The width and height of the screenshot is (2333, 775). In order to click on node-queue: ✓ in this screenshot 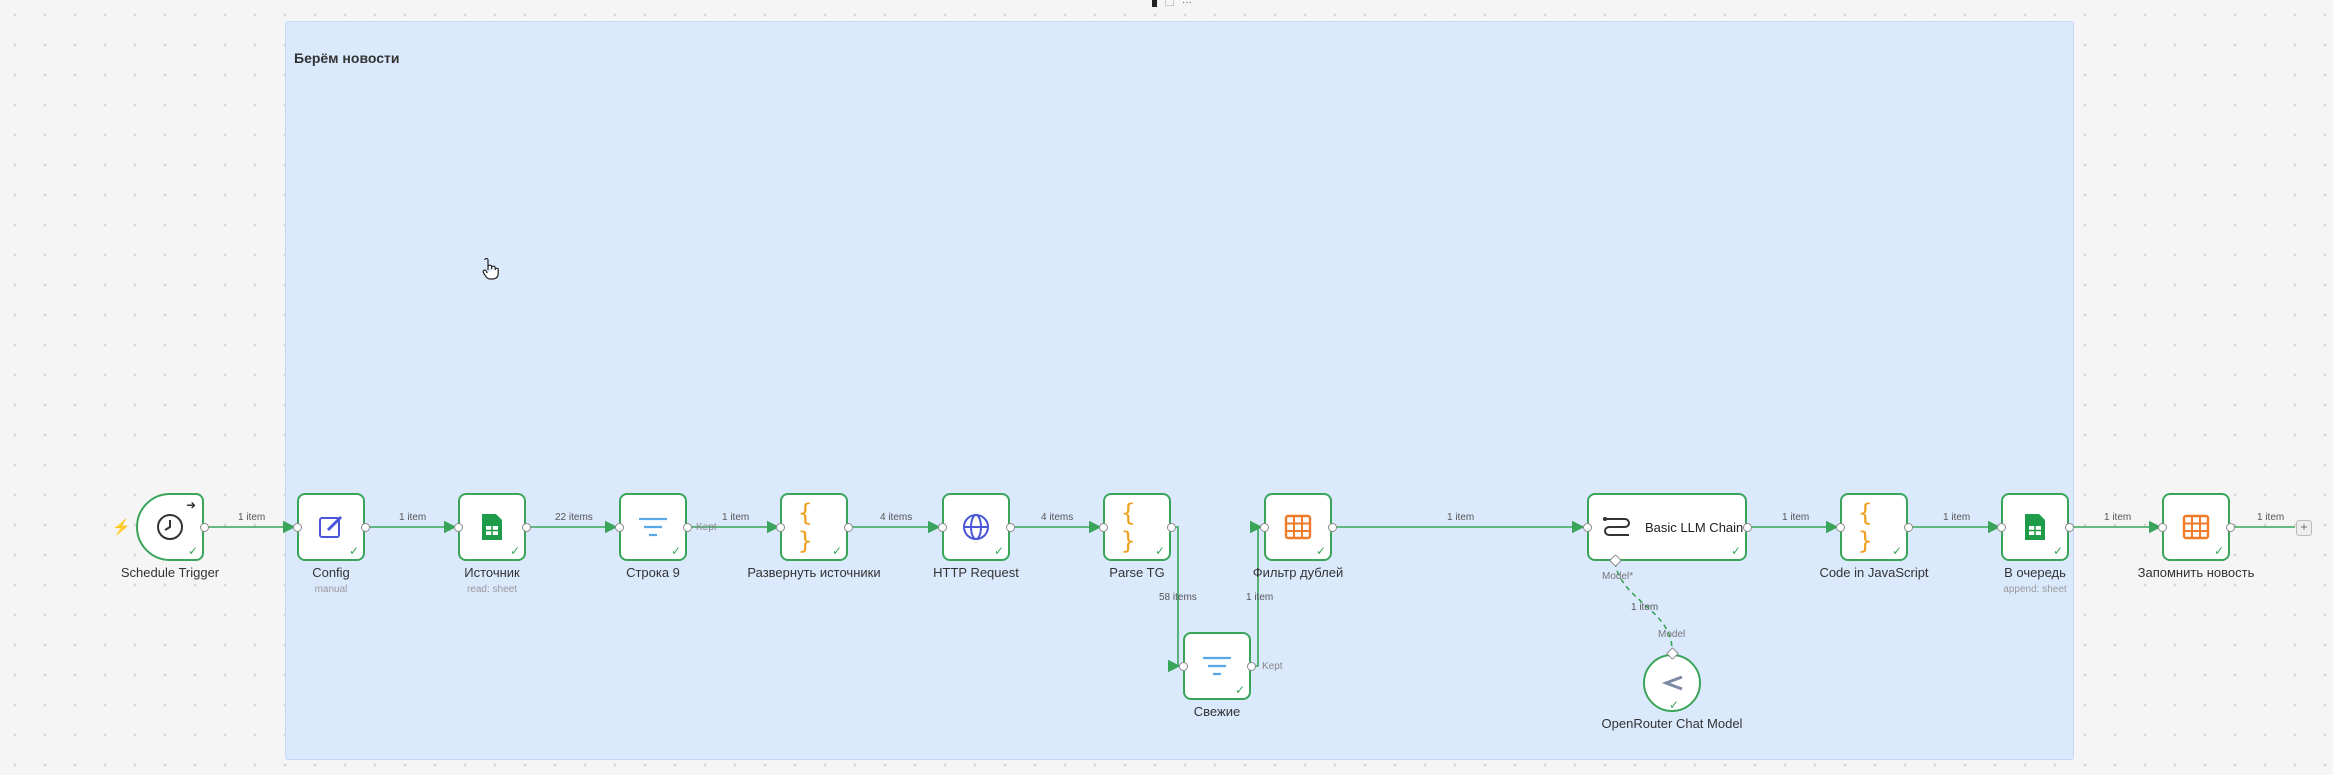, I will do `click(2035, 527)`.